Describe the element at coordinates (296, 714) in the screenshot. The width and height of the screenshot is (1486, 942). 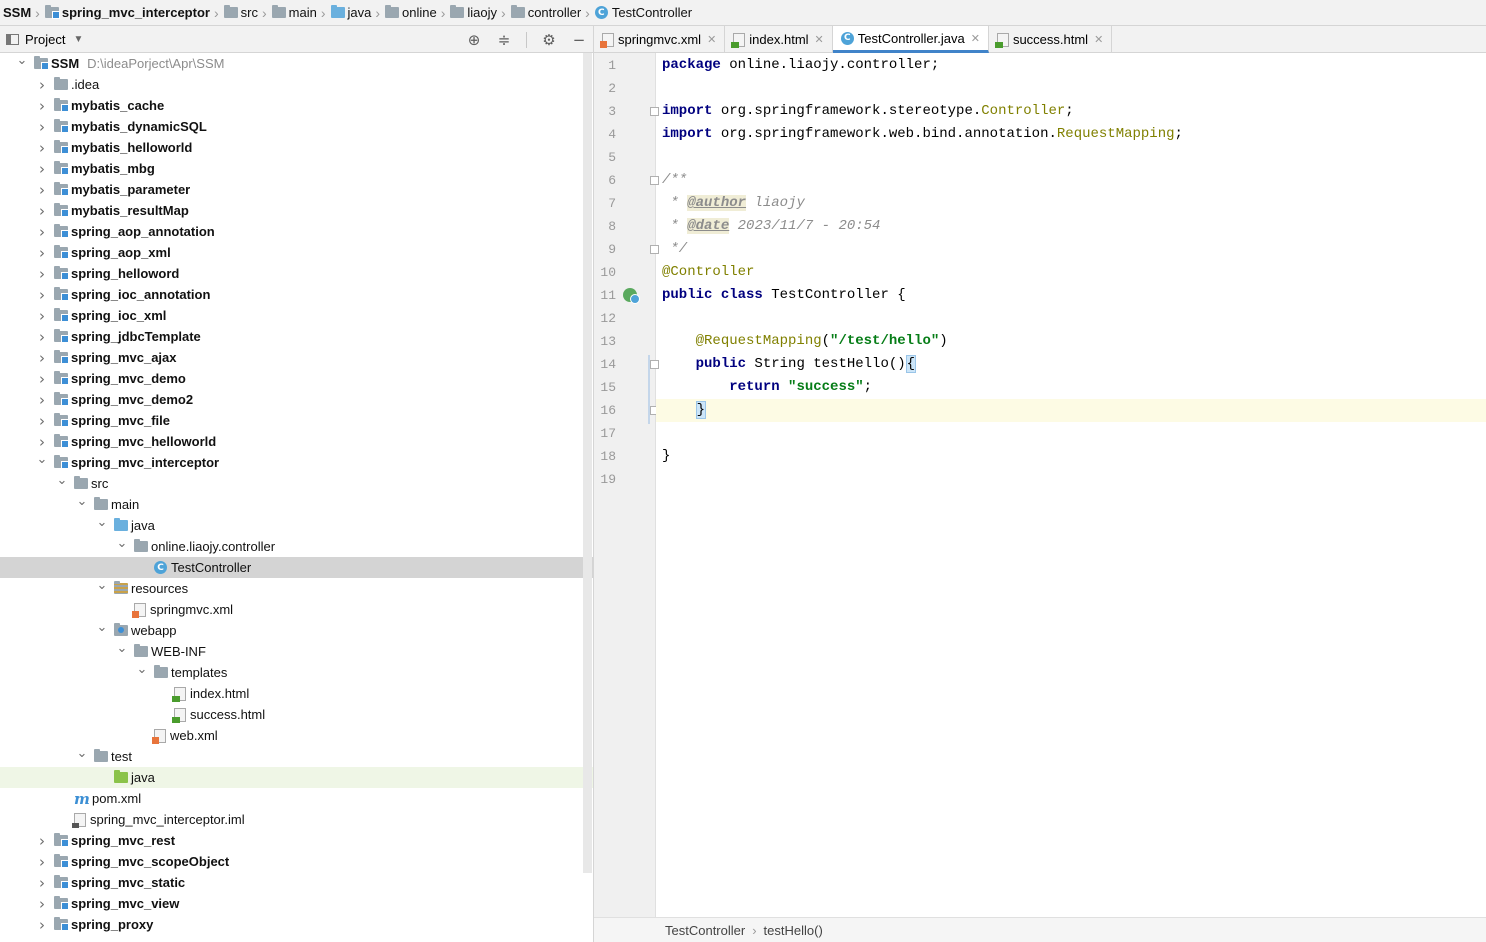
I see `tree-node: success.html` at that location.